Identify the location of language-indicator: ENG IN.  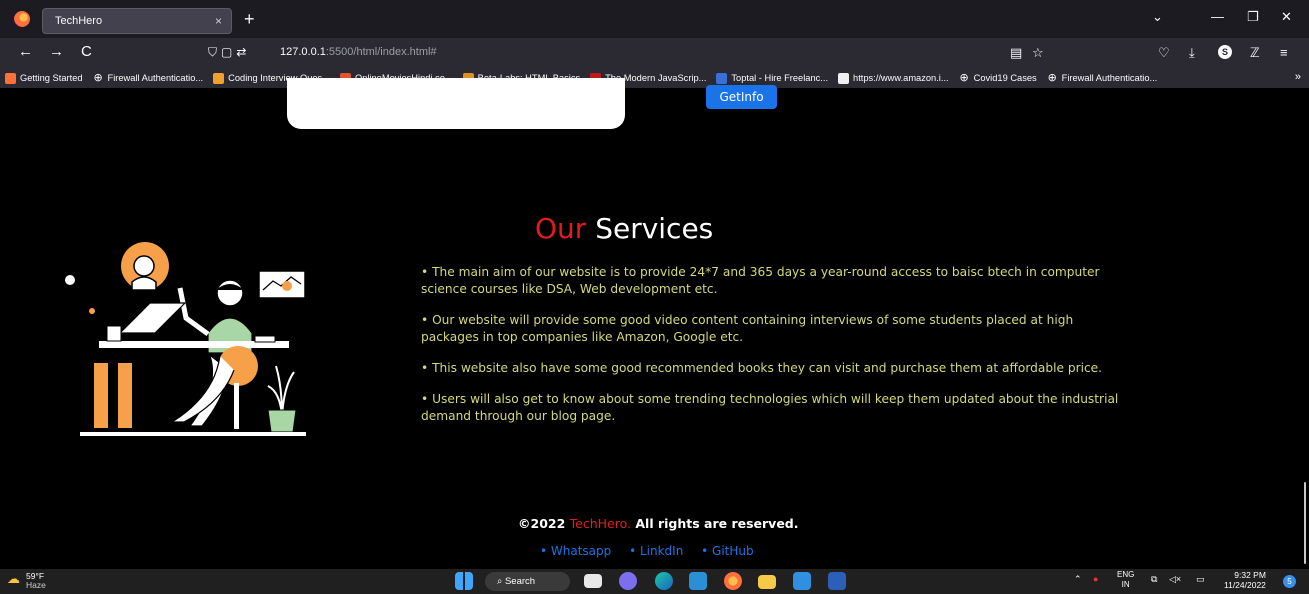
(1125, 580).